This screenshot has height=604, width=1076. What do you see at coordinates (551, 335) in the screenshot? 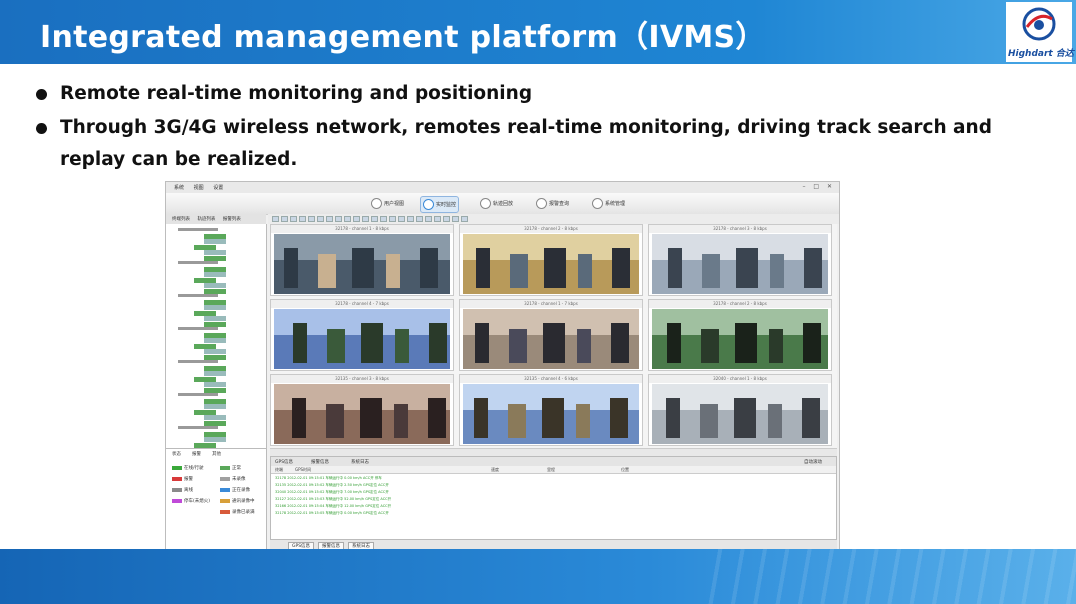
I see `video-channel-cell: 32178 - channel 1 - 7 kbps` at bounding box center [551, 335].